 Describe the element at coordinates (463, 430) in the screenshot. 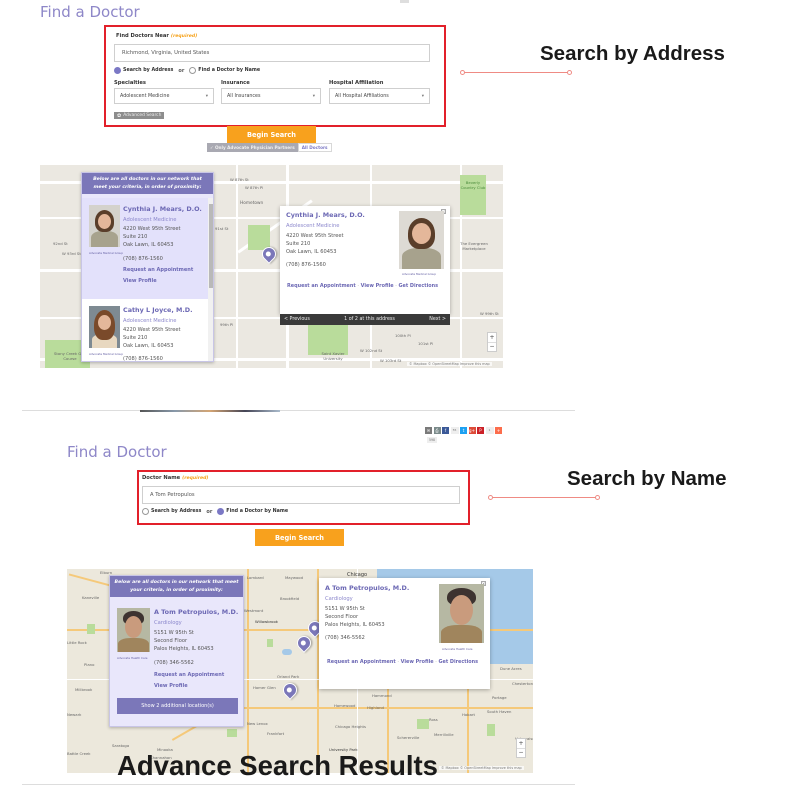

I see `twitter-icon: t` at that location.